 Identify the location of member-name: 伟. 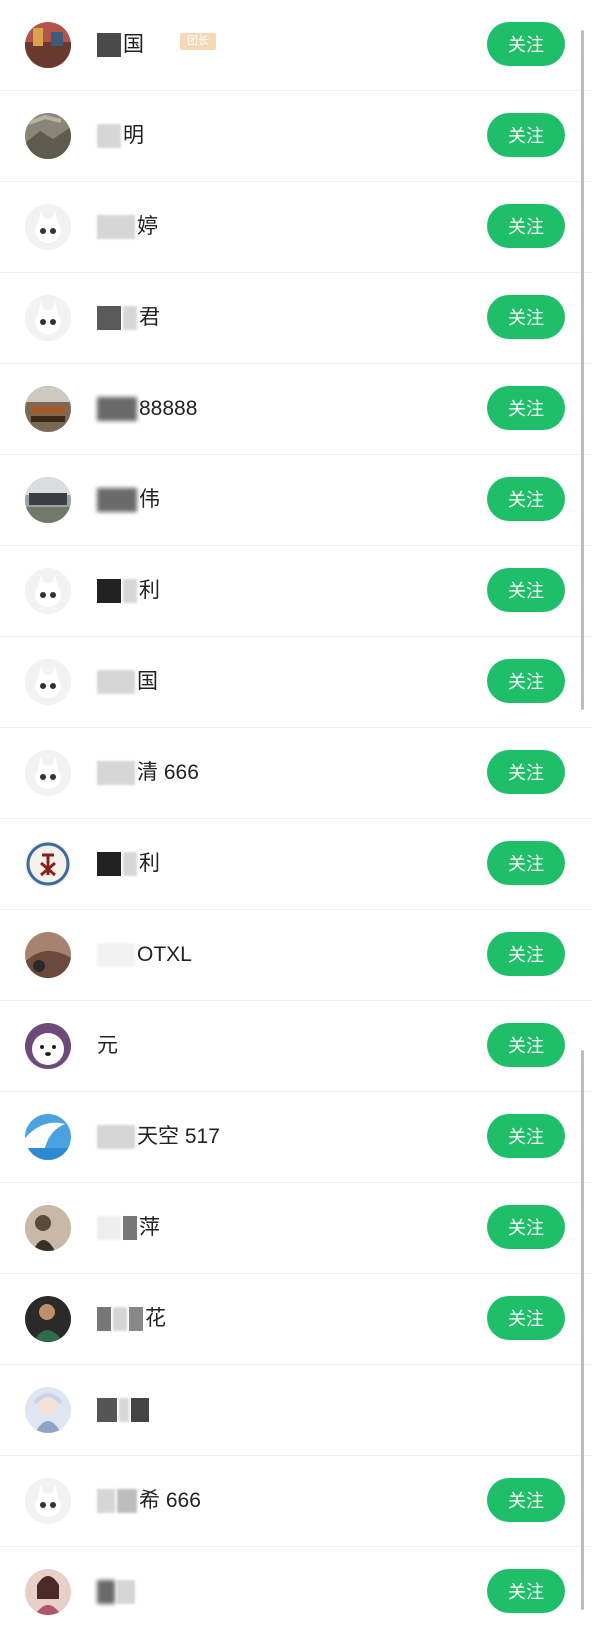
(128, 500).